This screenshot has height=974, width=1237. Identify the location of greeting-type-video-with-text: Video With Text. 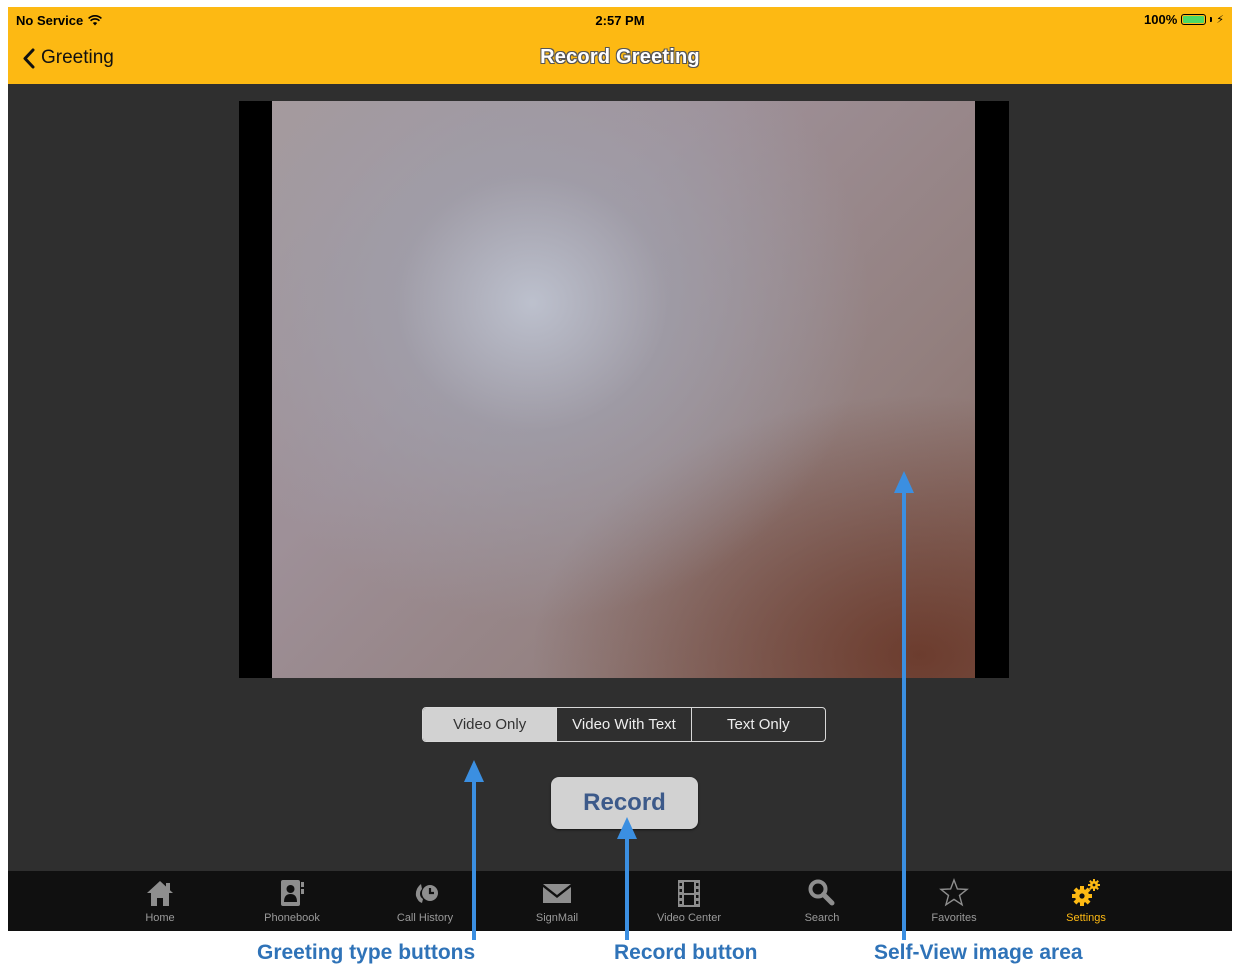
(623, 724).